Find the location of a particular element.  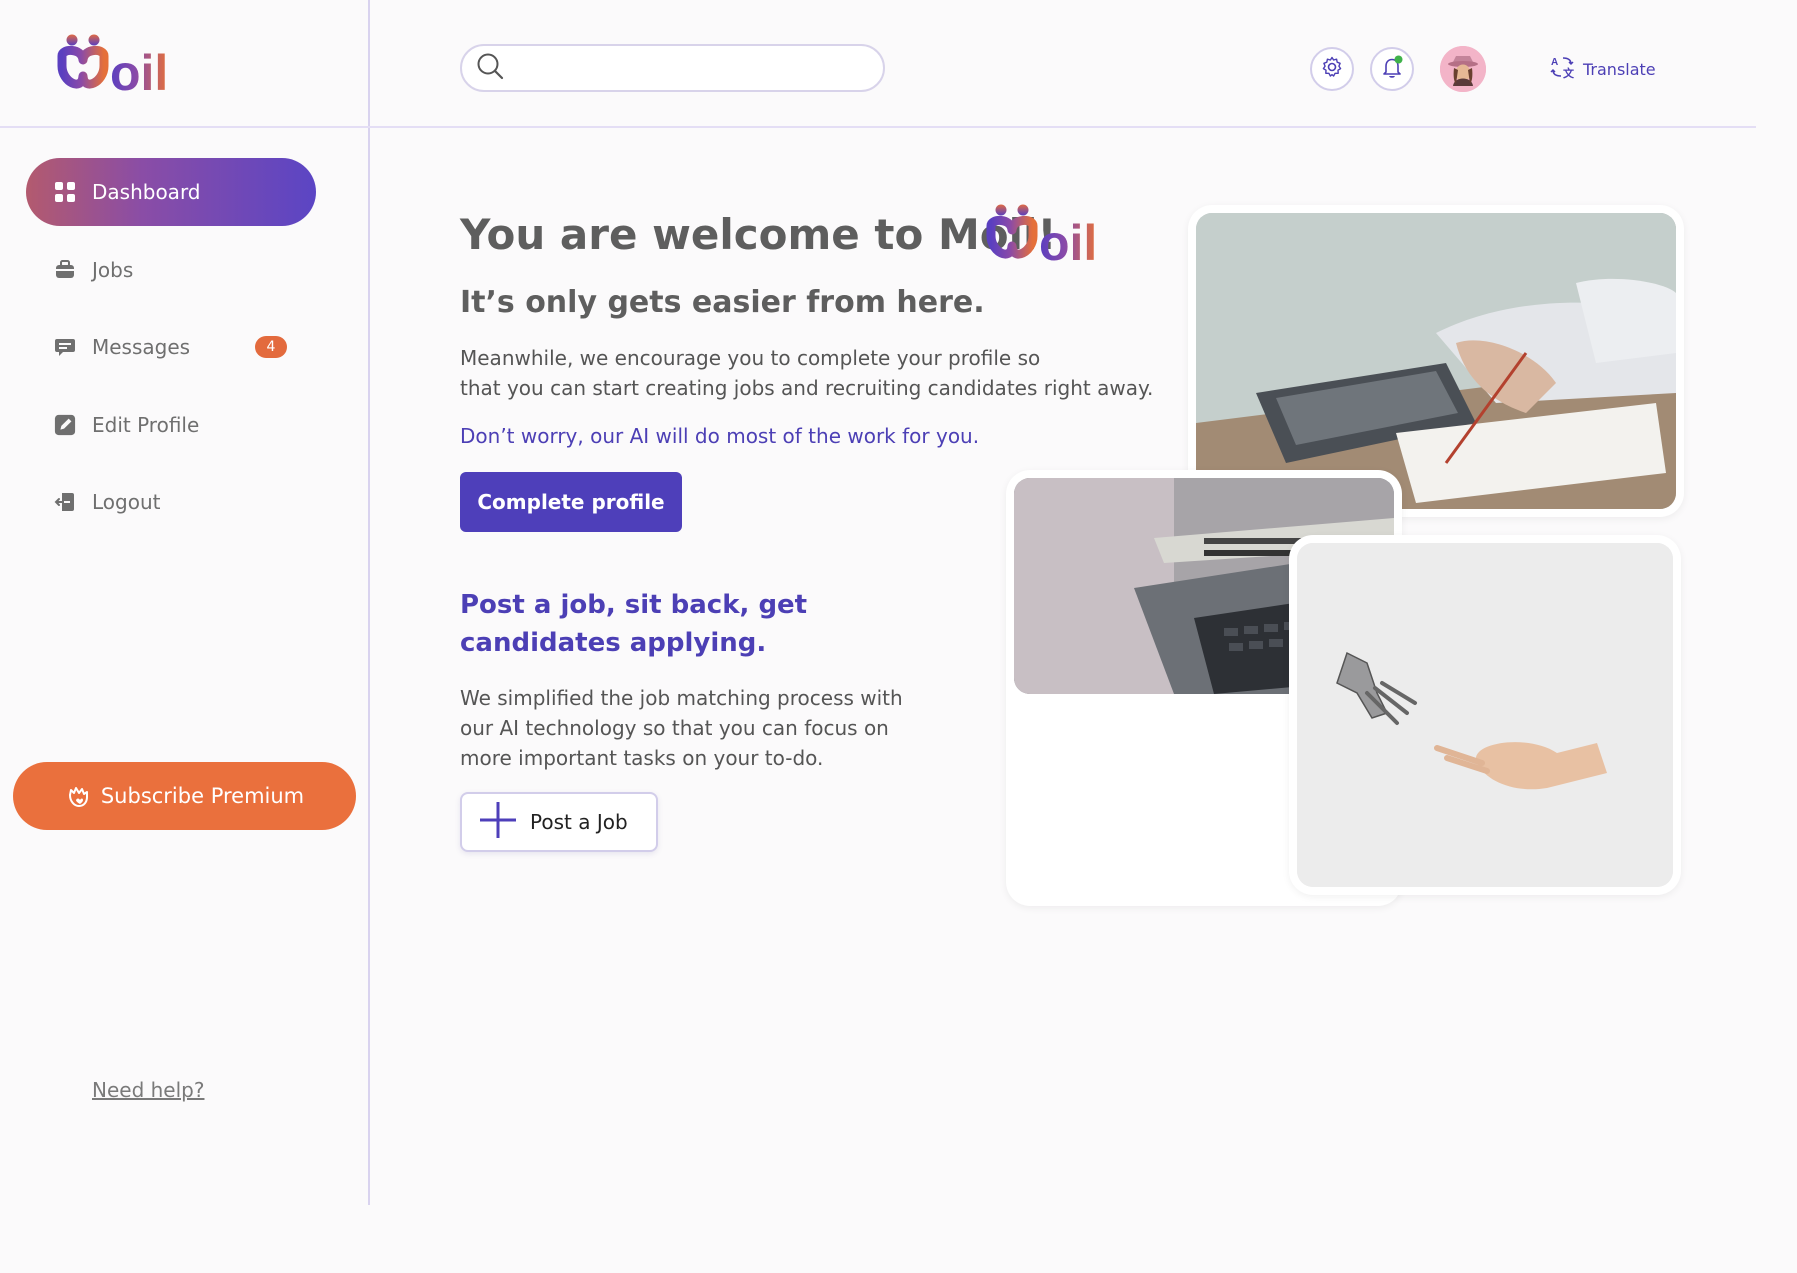

translate-button: A 文 Translate is located at coordinates (1602, 69).